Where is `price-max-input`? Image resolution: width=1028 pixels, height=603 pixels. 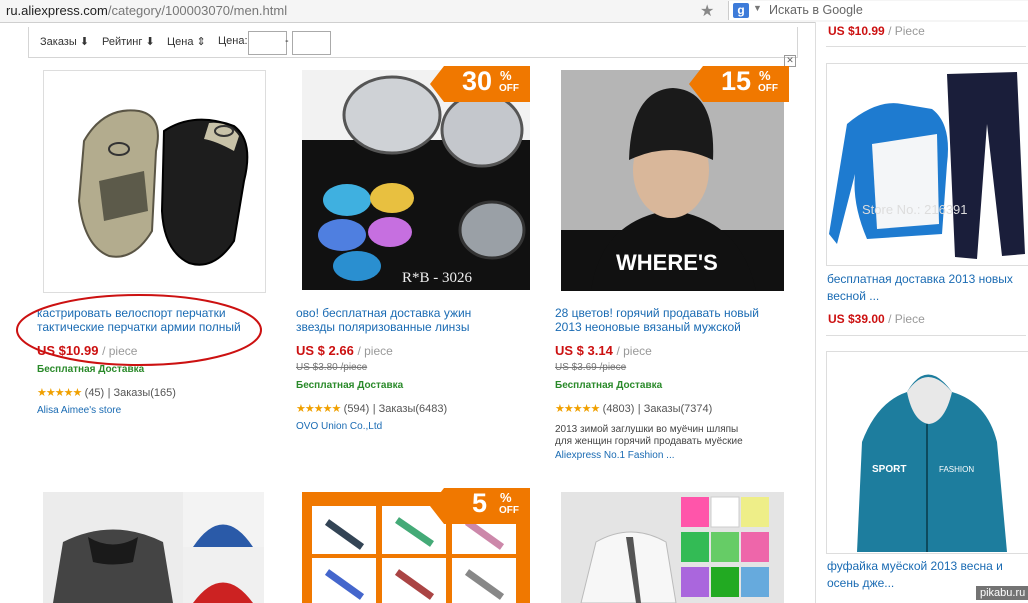 price-max-input is located at coordinates (311, 43).